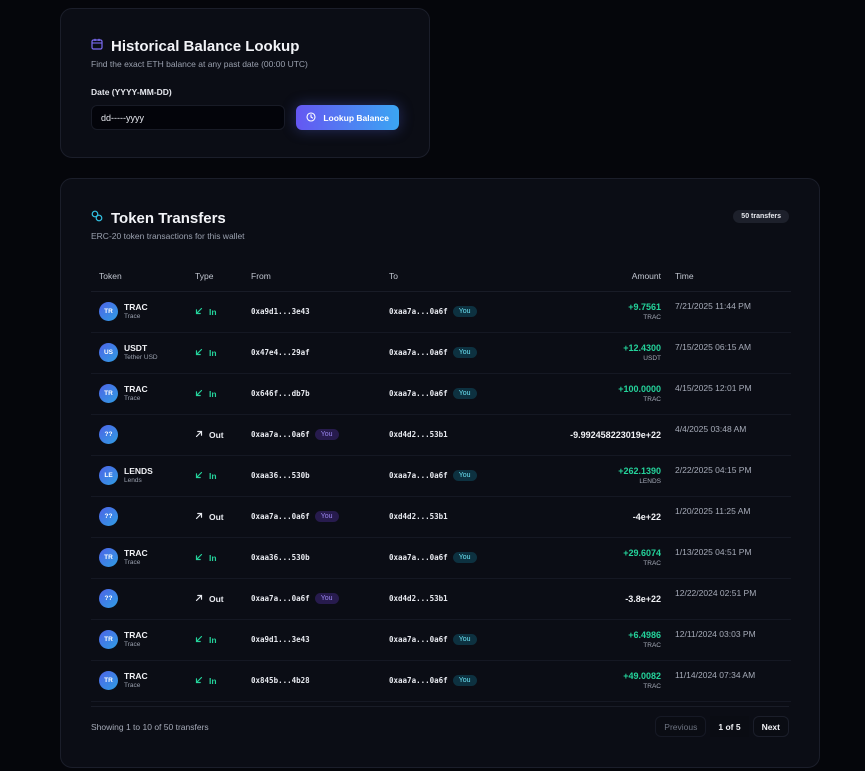  What do you see at coordinates (216, 598) in the screenshot?
I see `transfer-type: Out` at bounding box center [216, 598].